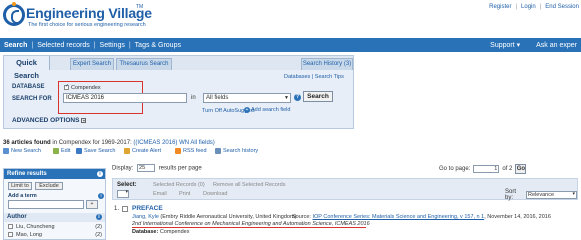  Describe the element at coordinates (193, 98) in the screenshot. I see `in-label: in` at that location.